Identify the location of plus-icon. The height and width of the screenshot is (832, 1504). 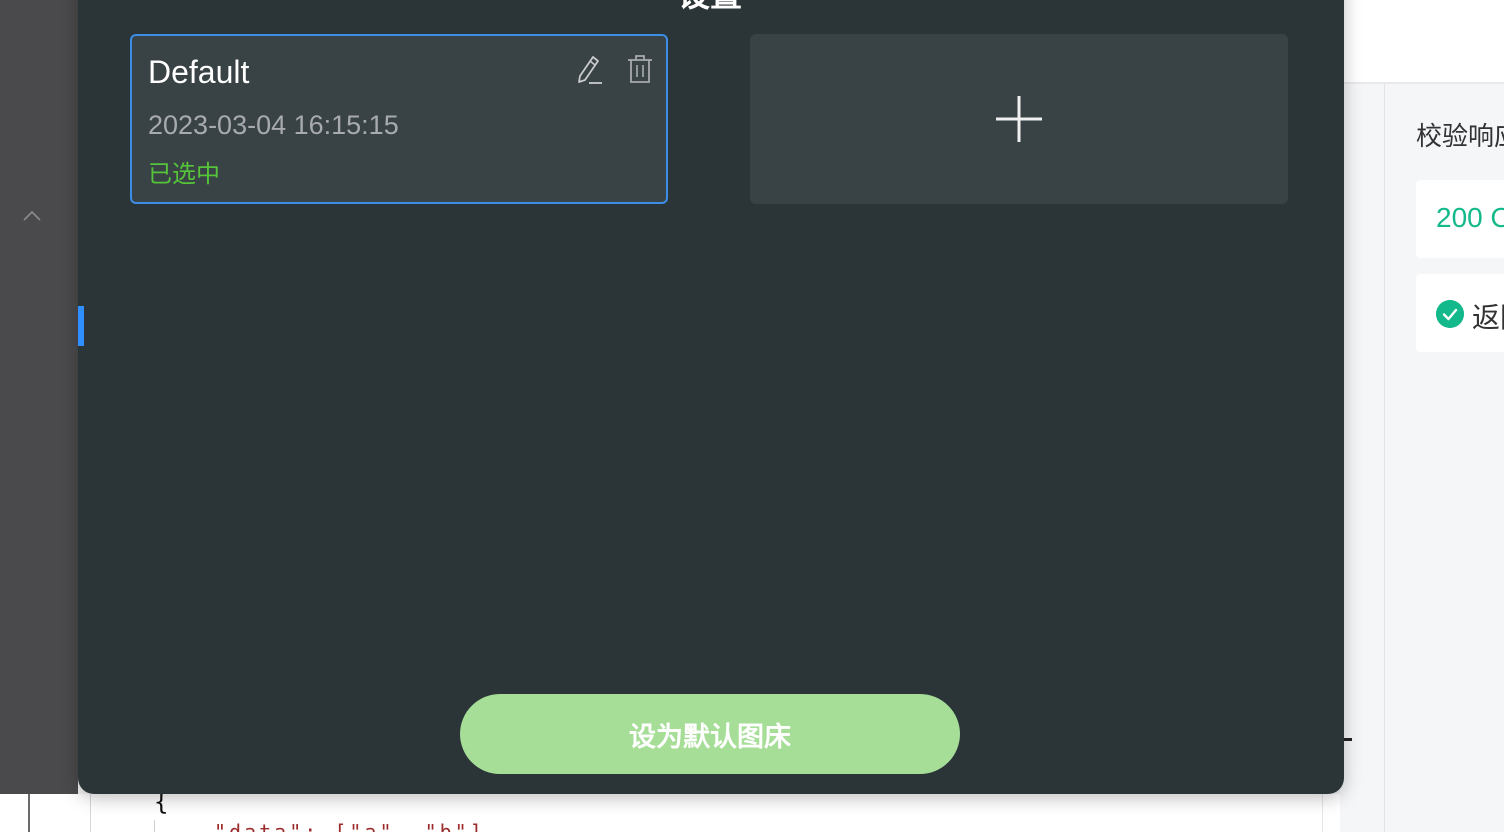
(1019, 119).